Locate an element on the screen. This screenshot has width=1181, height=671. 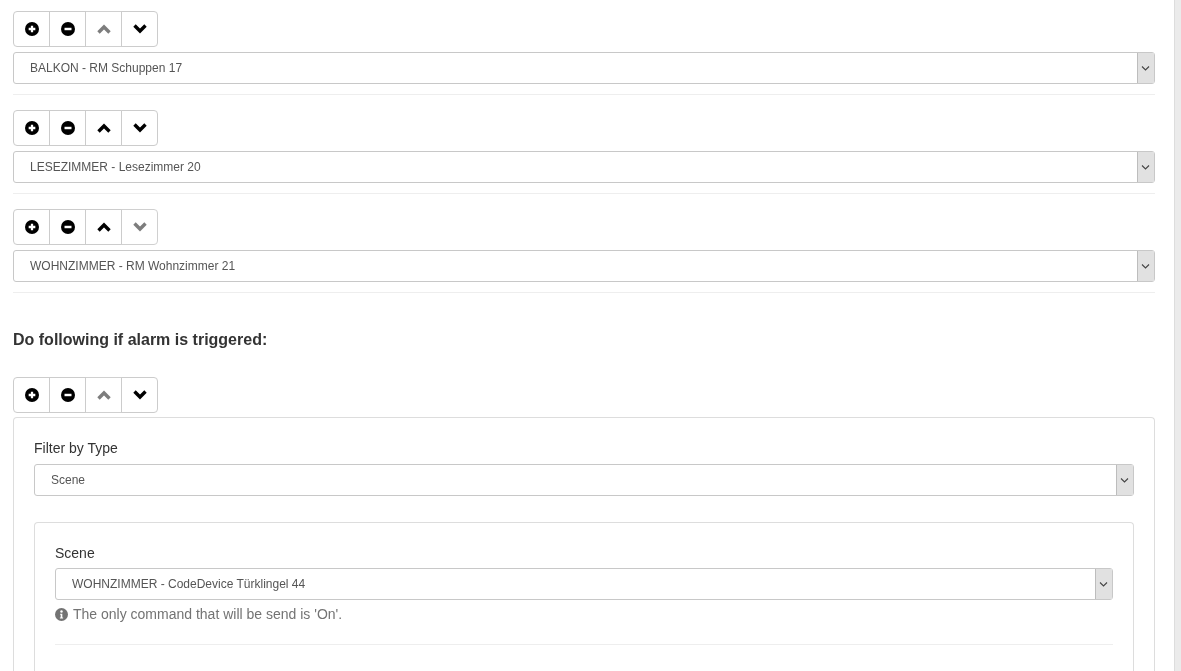
field-label: Filter by Type is located at coordinates (76, 448).